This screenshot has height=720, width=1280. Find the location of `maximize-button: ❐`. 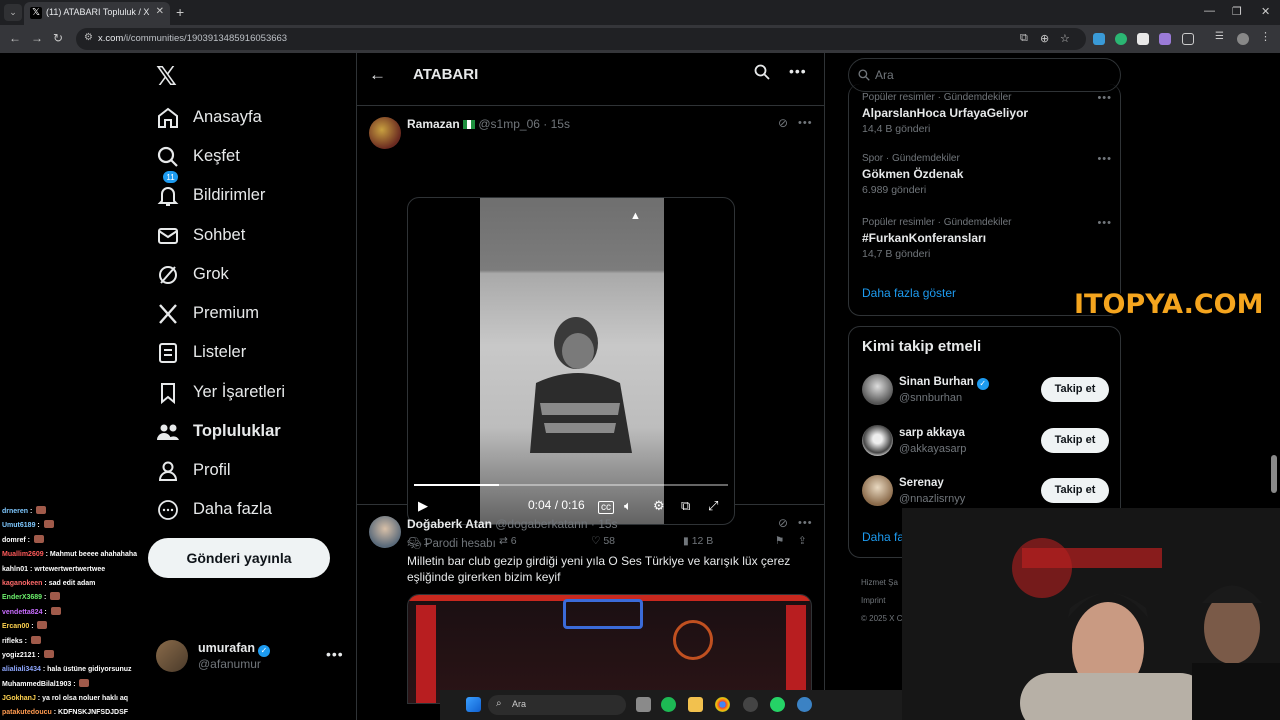

maximize-button: ❐ is located at coordinates (1237, 11).